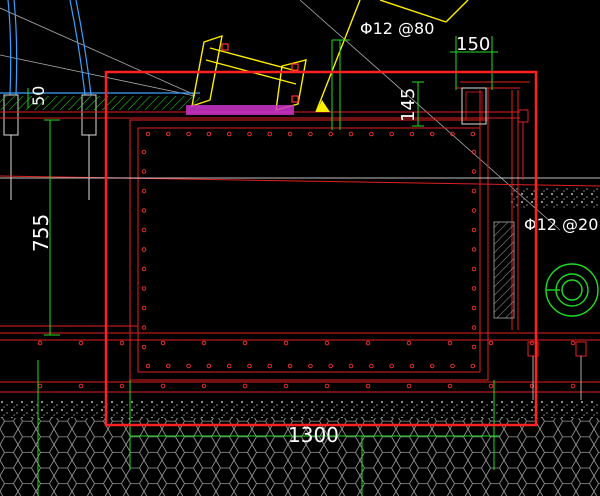 The height and width of the screenshot is (496, 600). What do you see at coordinates (240, 110) in the screenshot?
I see `base-plate` at bounding box center [240, 110].